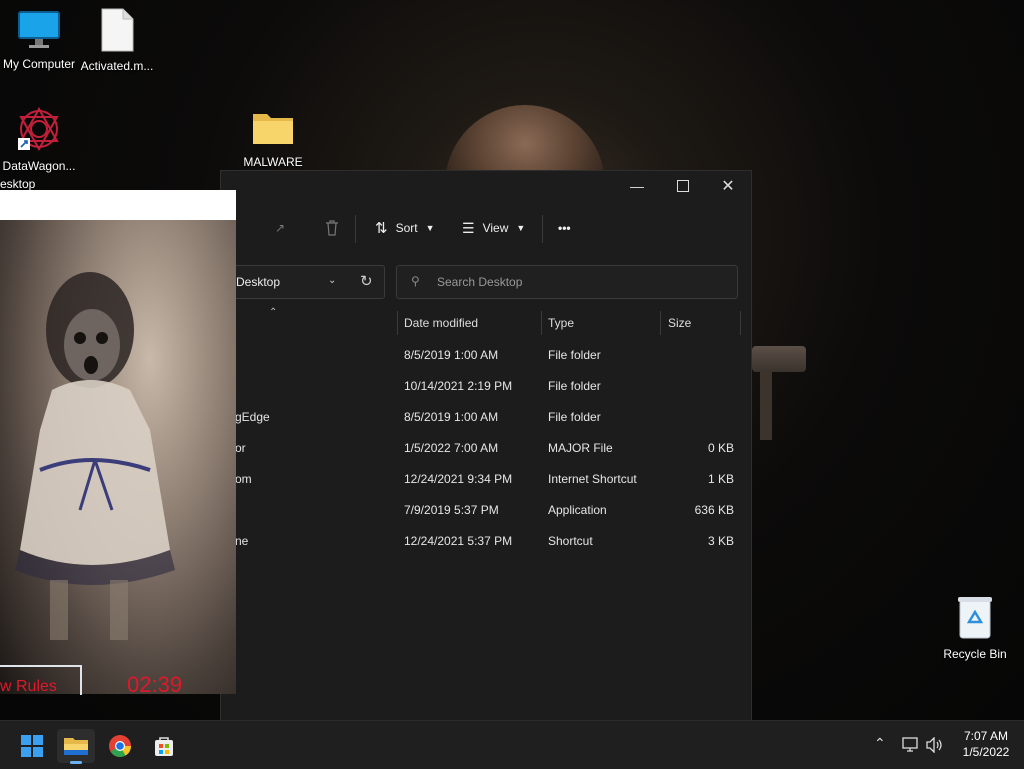  What do you see at coordinates (458, 479) in the screenshot?
I see `file-date: 12/24/2021 9:34 PM` at bounding box center [458, 479].